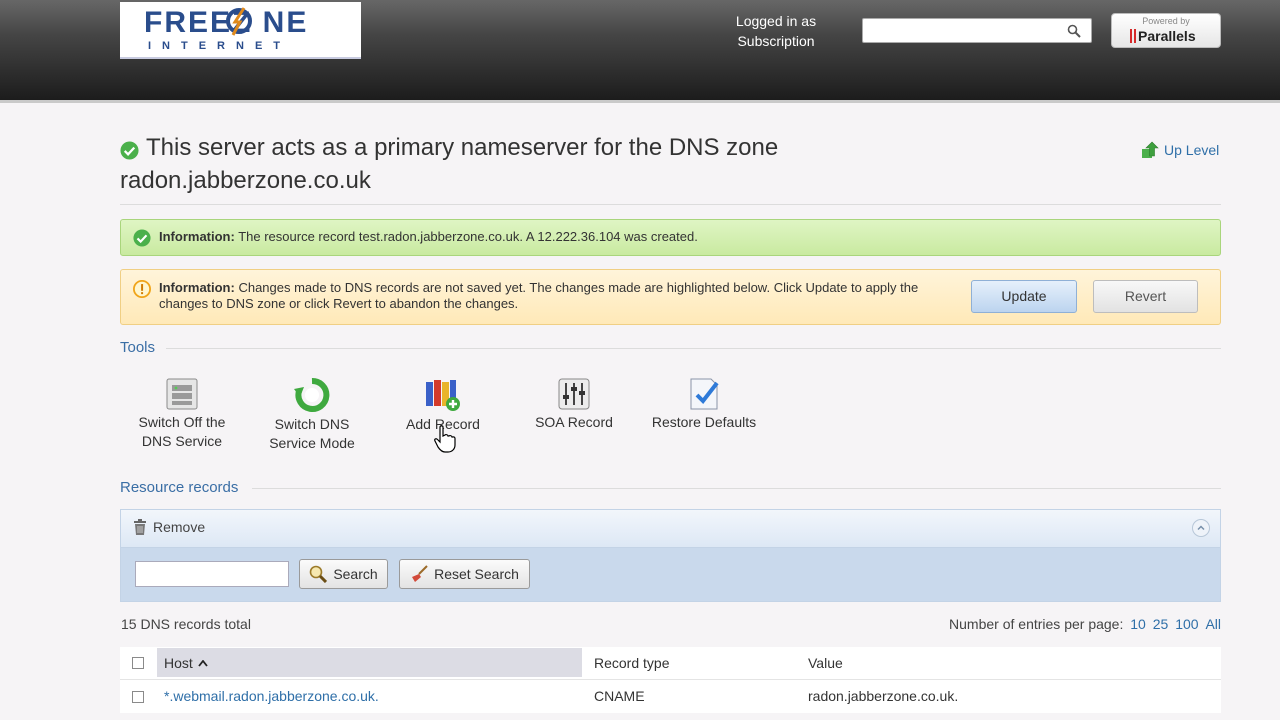 This screenshot has width=1280, height=720. What do you see at coordinates (825, 663) in the screenshot?
I see `value-column-header: Value` at bounding box center [825, 663].